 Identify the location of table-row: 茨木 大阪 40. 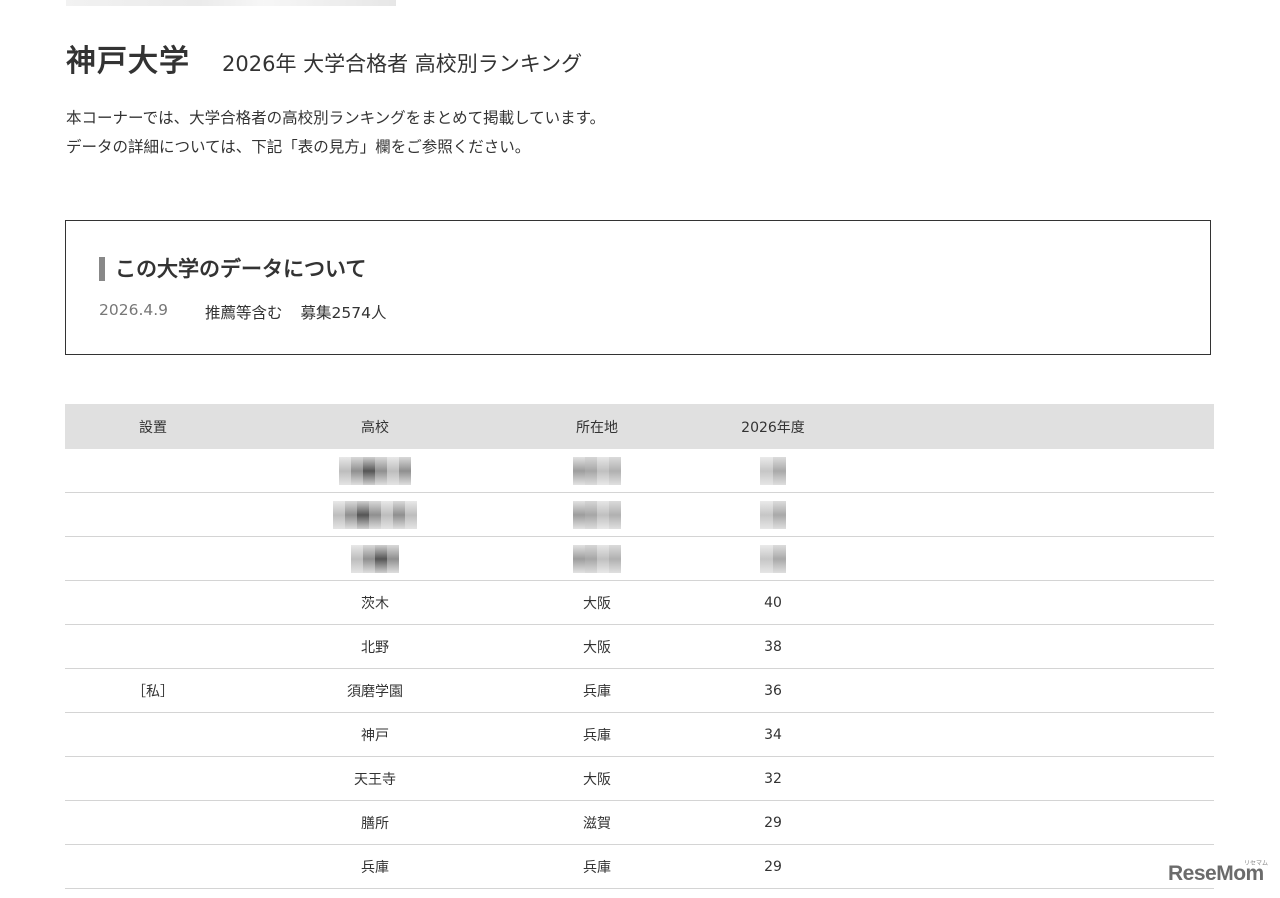
(639, 602).